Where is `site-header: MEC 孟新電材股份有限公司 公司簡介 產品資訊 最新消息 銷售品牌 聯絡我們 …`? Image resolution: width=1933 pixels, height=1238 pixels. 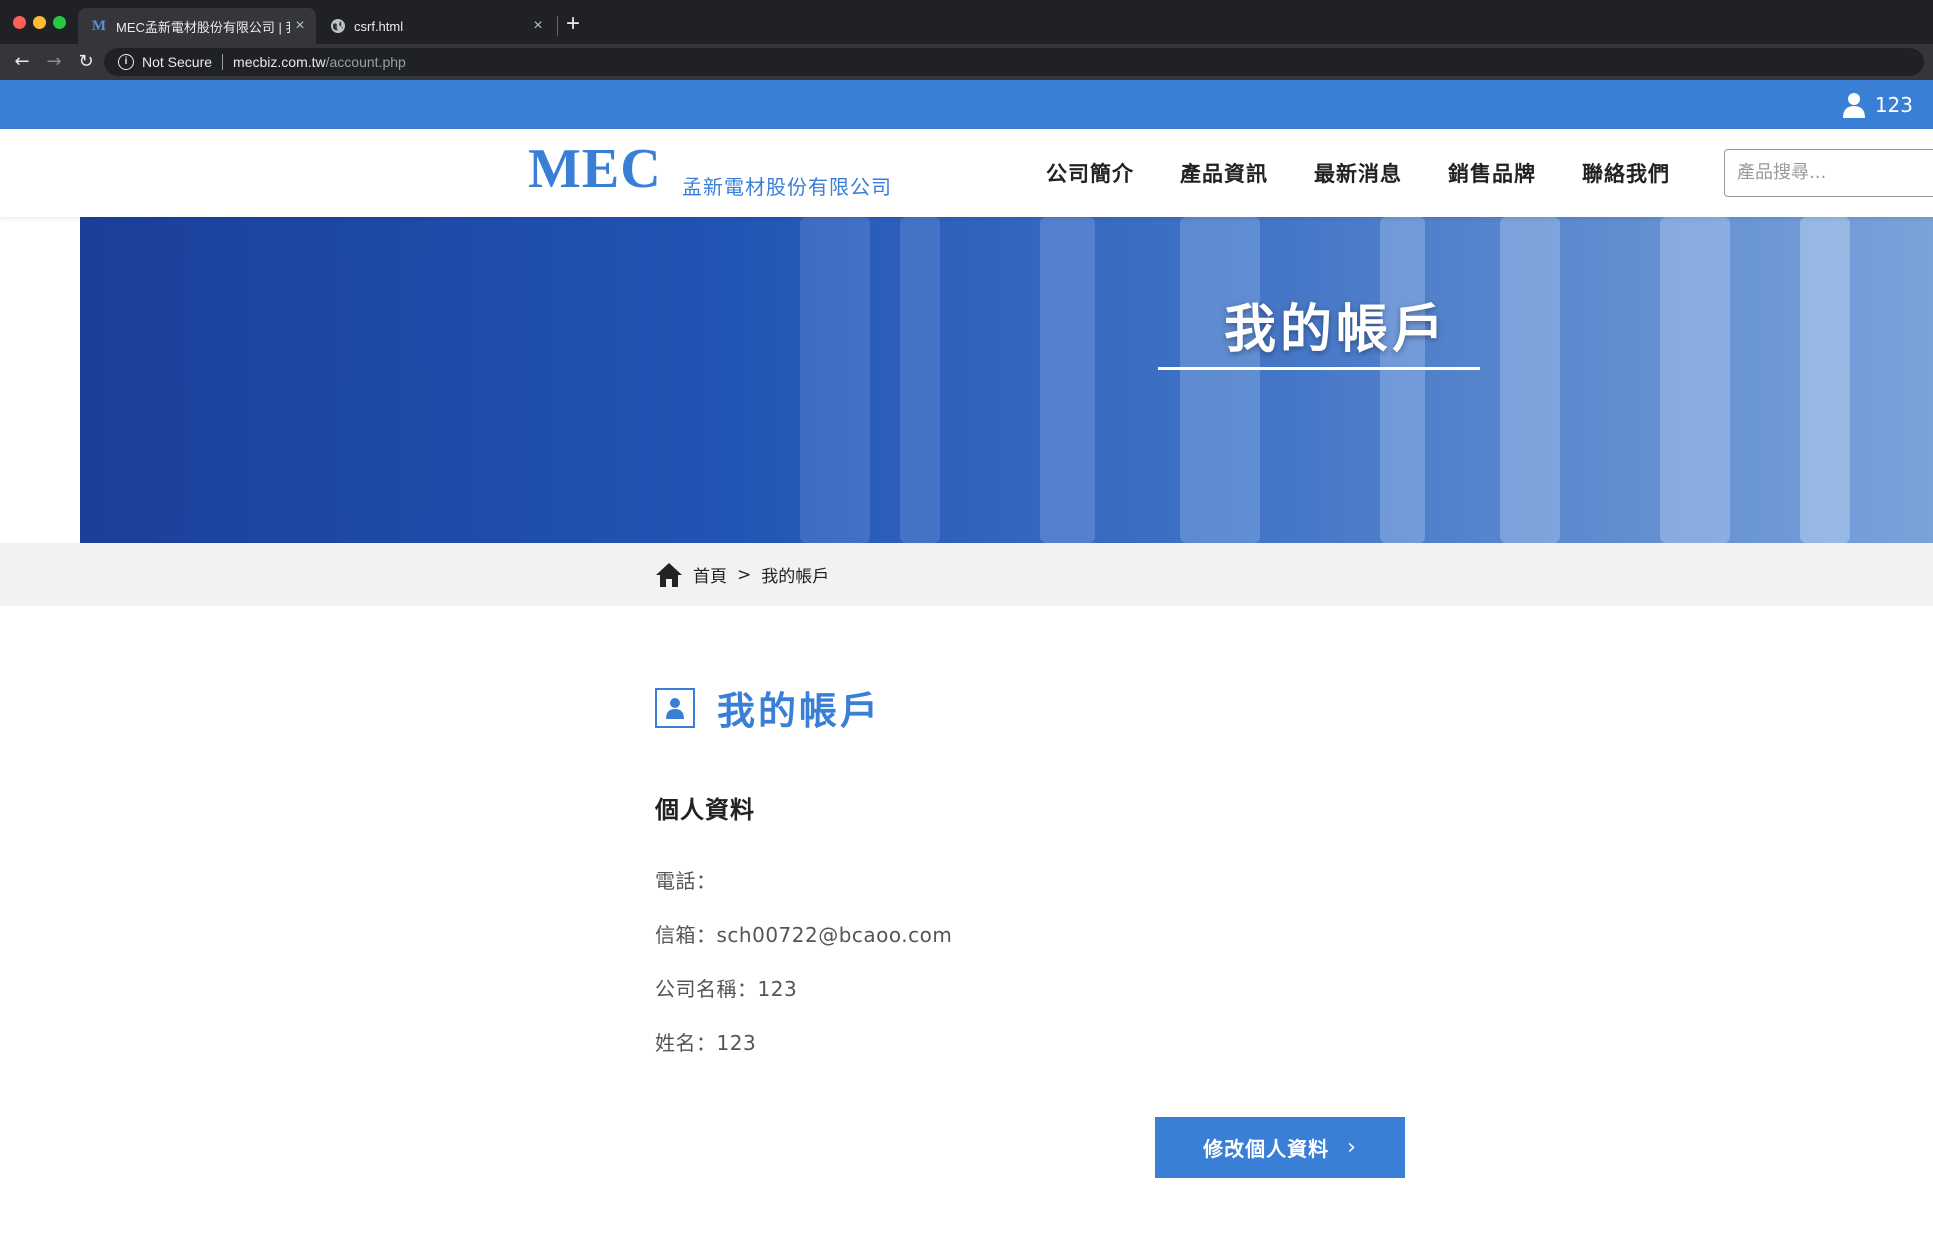
site-header: MEC 孟新電材股份有限公司 公司簡介 產品資訊 最新消息 銷售品牌 聯絡我們 … is located at coordinates (966, 173).